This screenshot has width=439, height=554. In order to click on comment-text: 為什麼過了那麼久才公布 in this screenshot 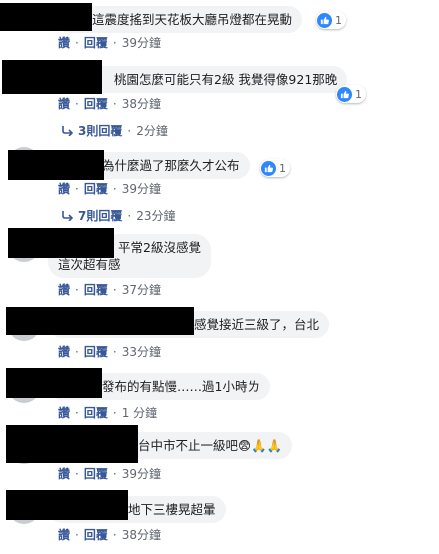, I will do `click(171, 165)`.